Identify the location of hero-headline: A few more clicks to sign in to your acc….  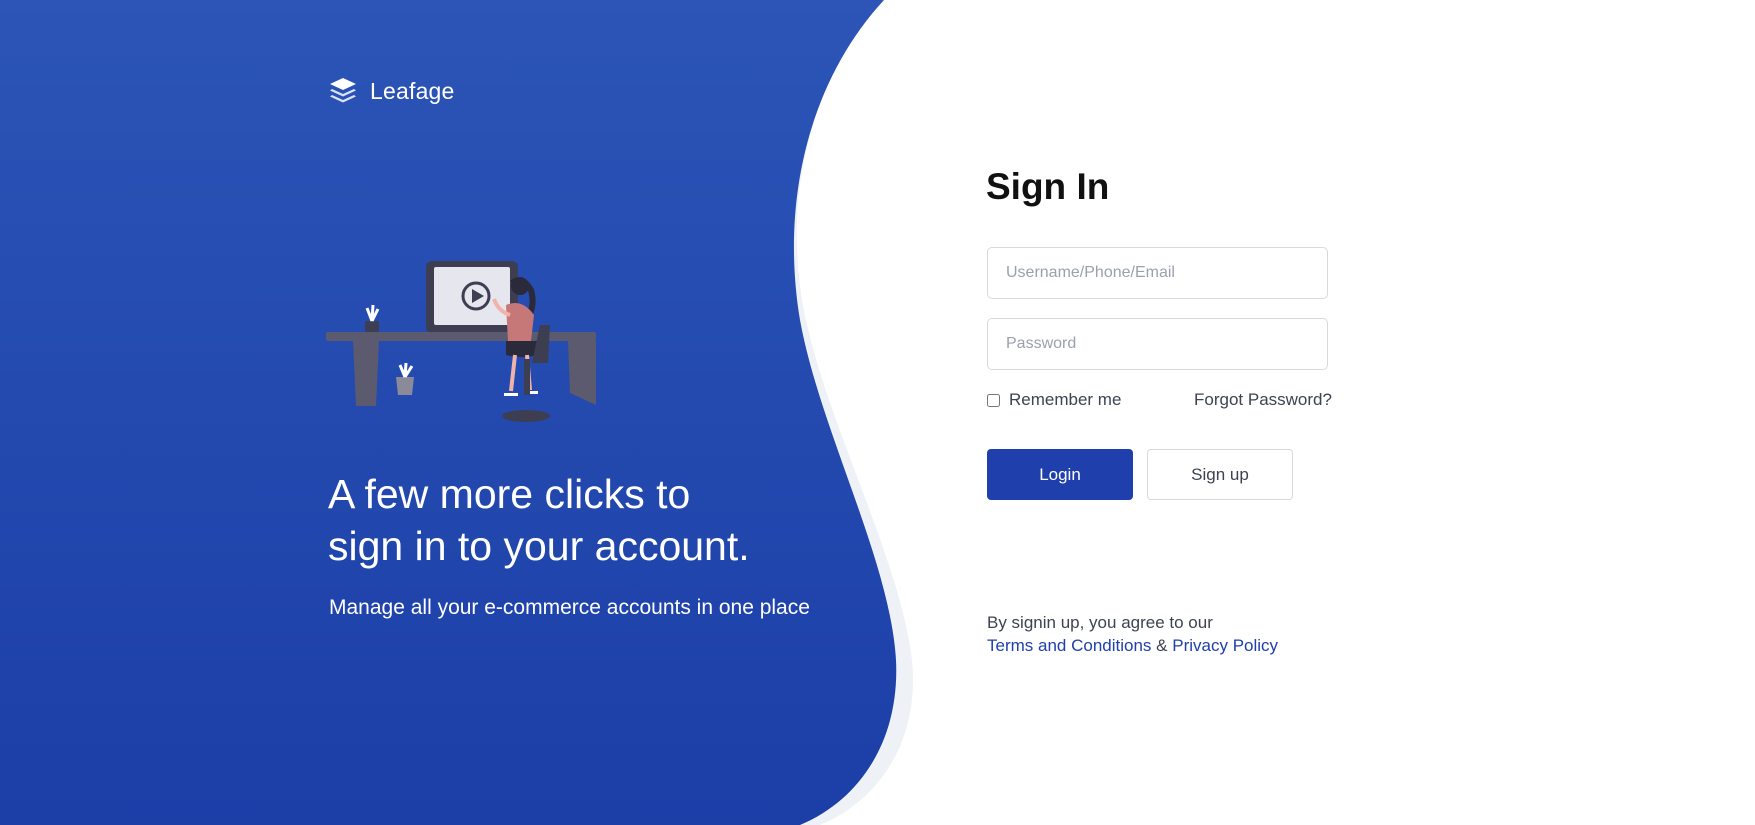
(608, 520).